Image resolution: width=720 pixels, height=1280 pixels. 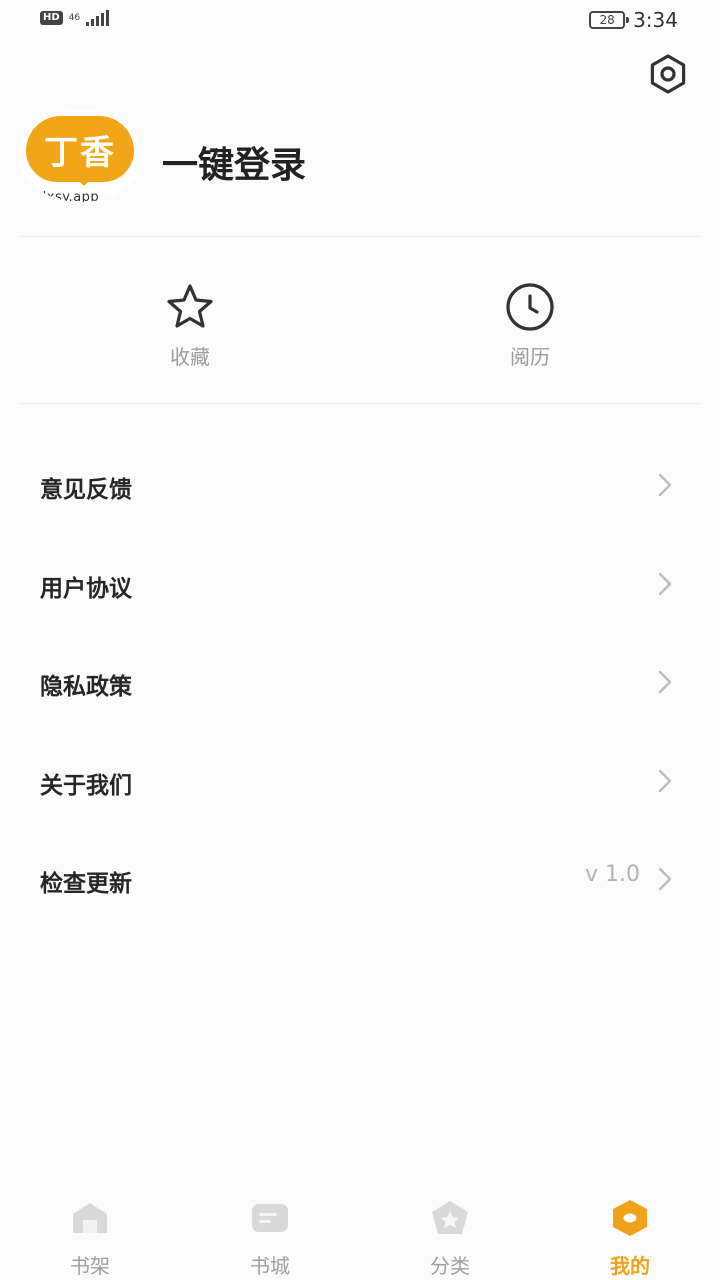 What do you see at coordinates (360, 1235) in the screenshot?
I see `bottom-nav: 书架 书城 分类 我的` at bounding box center [360, 1235].